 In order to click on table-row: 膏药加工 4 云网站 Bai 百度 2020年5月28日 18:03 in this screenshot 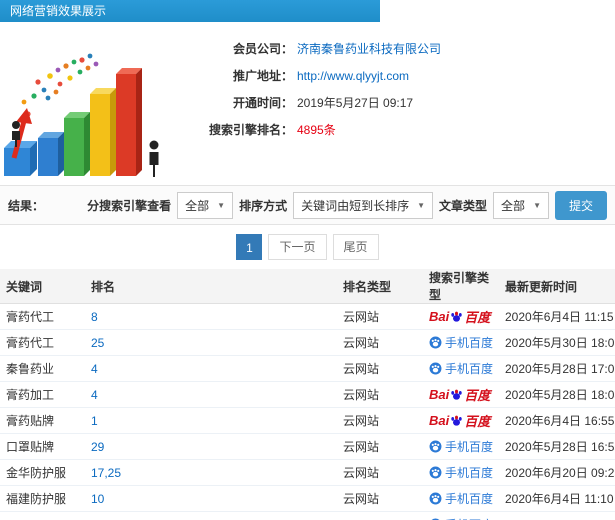, I will do `click(307, 394)`.